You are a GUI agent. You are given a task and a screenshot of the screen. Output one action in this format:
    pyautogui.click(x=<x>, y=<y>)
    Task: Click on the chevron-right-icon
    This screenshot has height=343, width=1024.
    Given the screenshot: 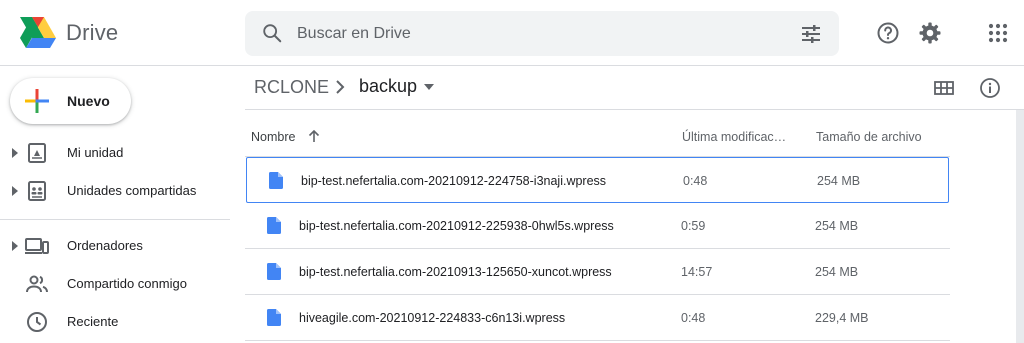 What is the action you would take?
    pyautogui.click(x=340, y=87)
    